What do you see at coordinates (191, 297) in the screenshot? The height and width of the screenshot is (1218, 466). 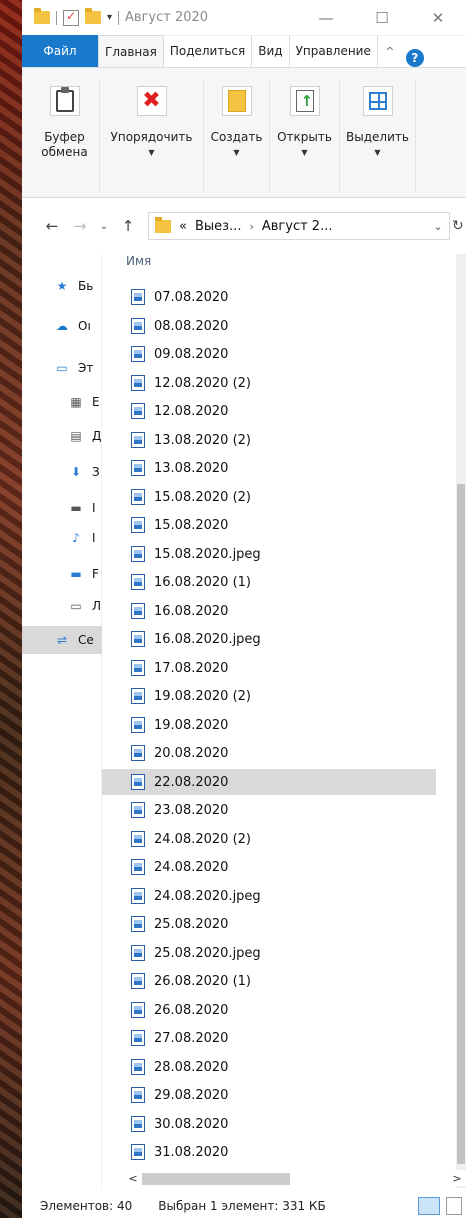 I see `file-name: 07.08.2020` at bounding box center [191, 297].